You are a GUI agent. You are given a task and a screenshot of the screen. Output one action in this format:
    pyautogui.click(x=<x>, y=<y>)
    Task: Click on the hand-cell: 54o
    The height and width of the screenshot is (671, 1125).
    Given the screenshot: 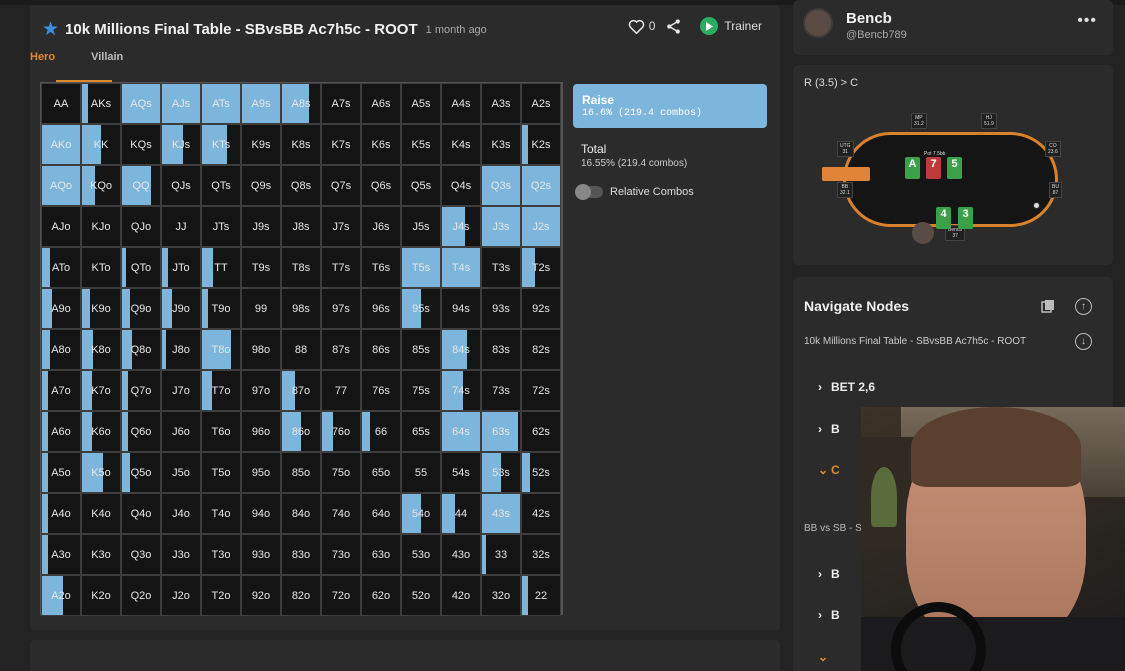 What is the action you would take?
    pyautogui.click(x=421, y=513)
    